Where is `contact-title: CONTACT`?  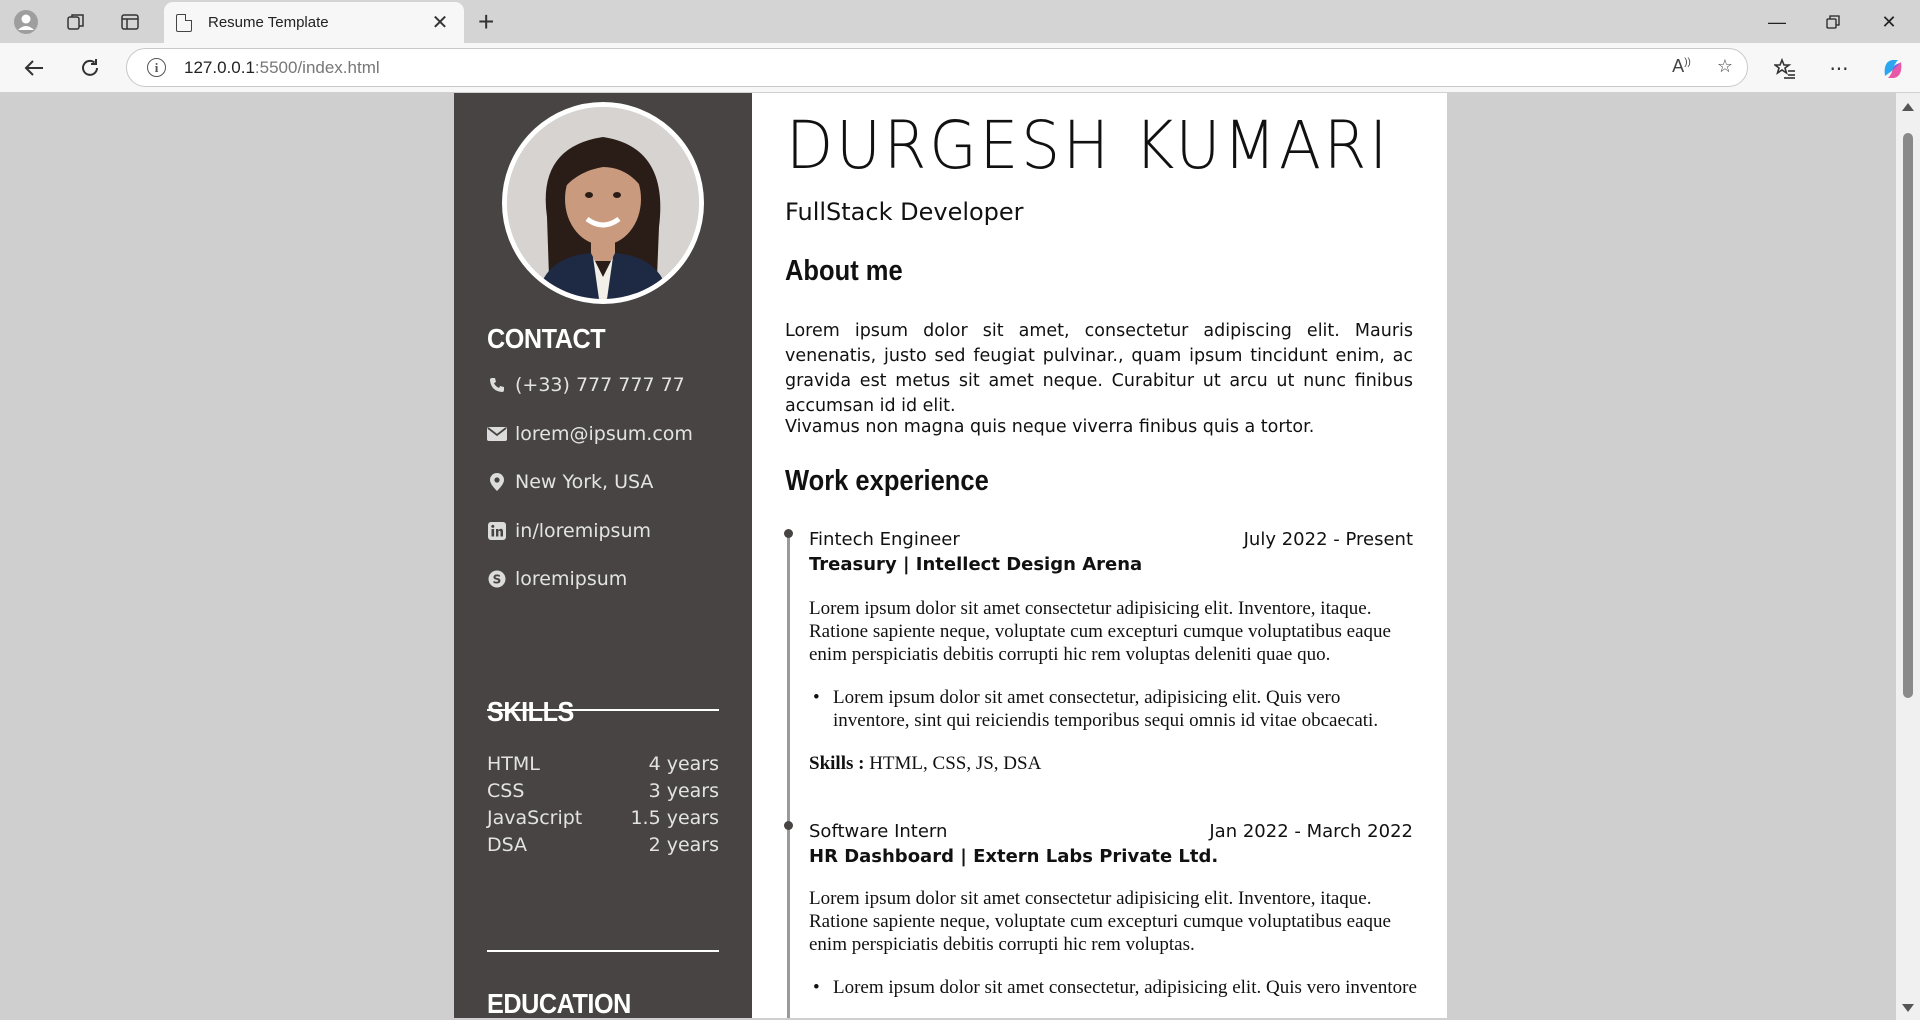
contact-title: CONTACT is located at coordinates (546, 338).